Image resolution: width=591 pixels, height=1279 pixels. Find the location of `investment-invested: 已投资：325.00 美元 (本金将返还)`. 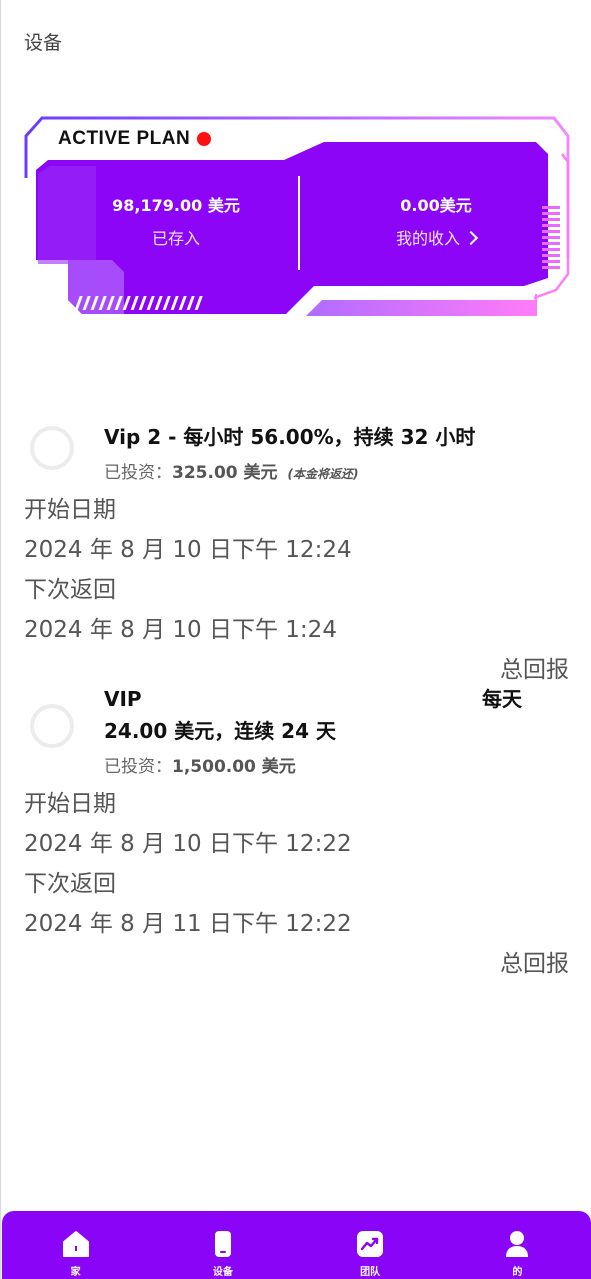

investment-invested: 已投资：325.00 美元 (本金将返还) is located at coordinates (231, 470).